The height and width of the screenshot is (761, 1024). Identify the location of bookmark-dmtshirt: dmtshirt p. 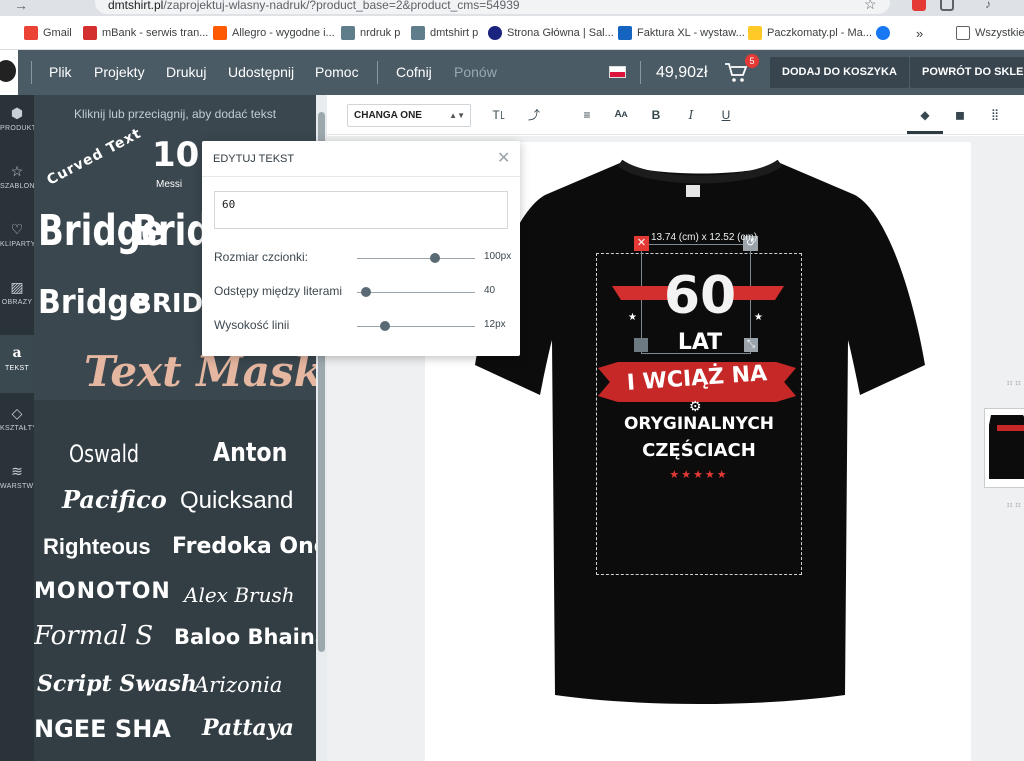
(444, 33).